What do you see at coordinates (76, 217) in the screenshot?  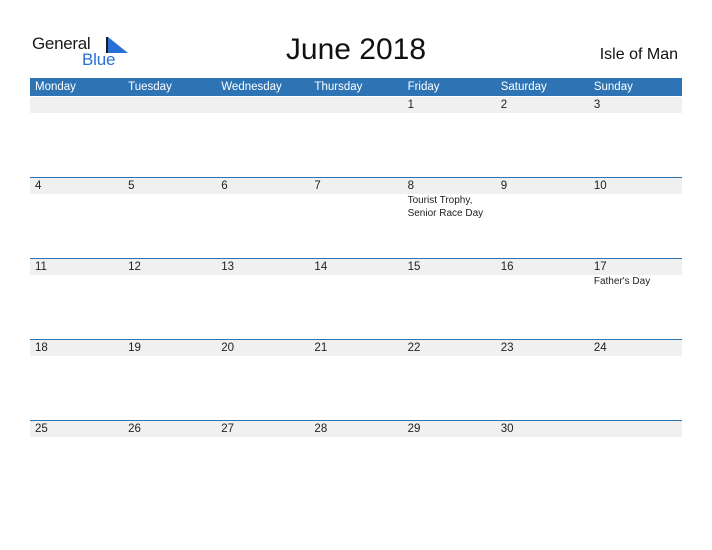 I see `day-cell: 4` at bounding box center [76, 217].